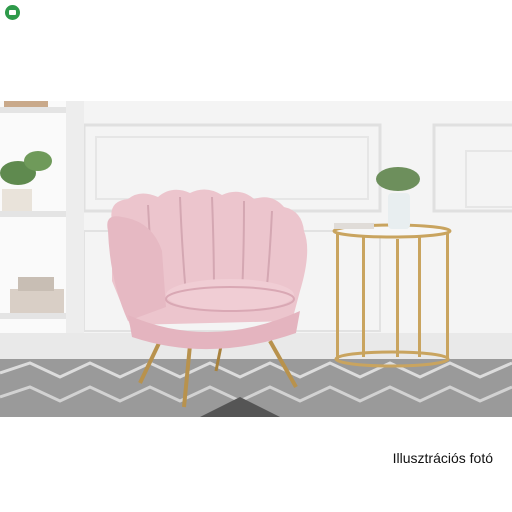  Describe the element at coordinates (26, 104) in the screenshot. I see `shelf-item` at that location.